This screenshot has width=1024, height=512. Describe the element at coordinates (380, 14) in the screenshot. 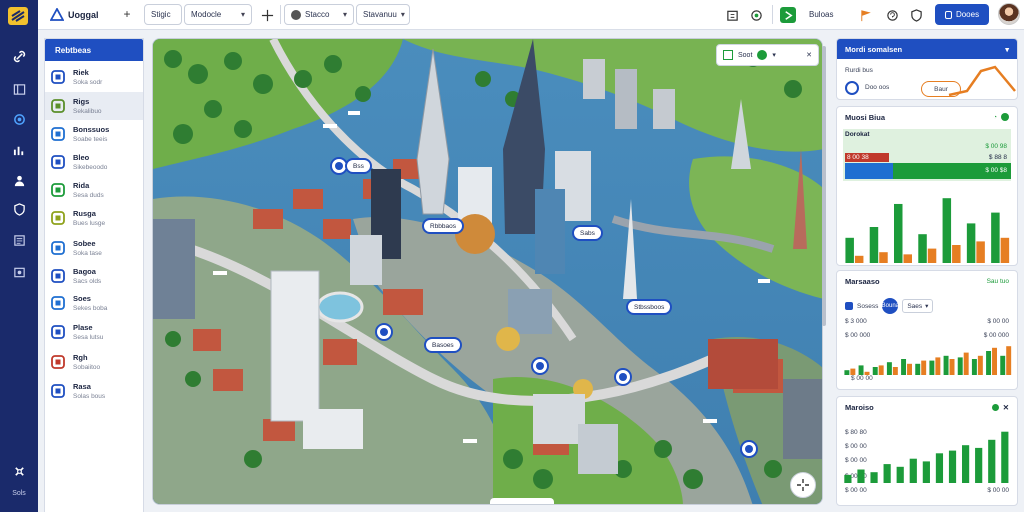

I see `dropdown-value: Stavanuu` at that location.